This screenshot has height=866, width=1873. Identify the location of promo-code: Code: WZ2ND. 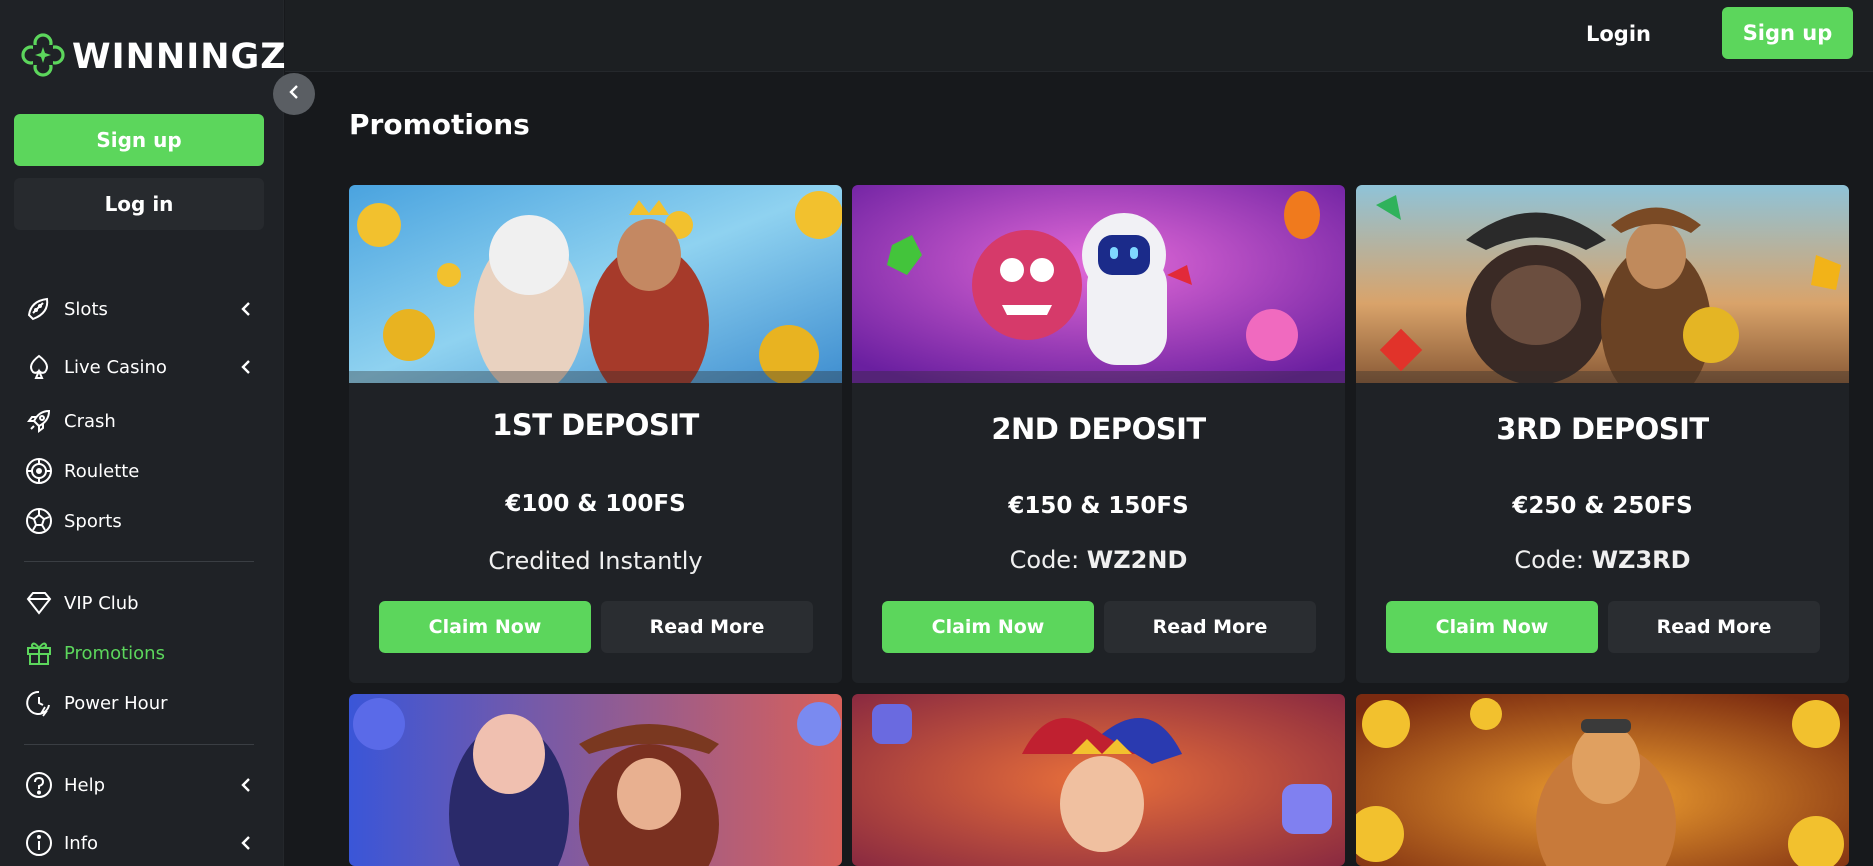
(1098, 560).